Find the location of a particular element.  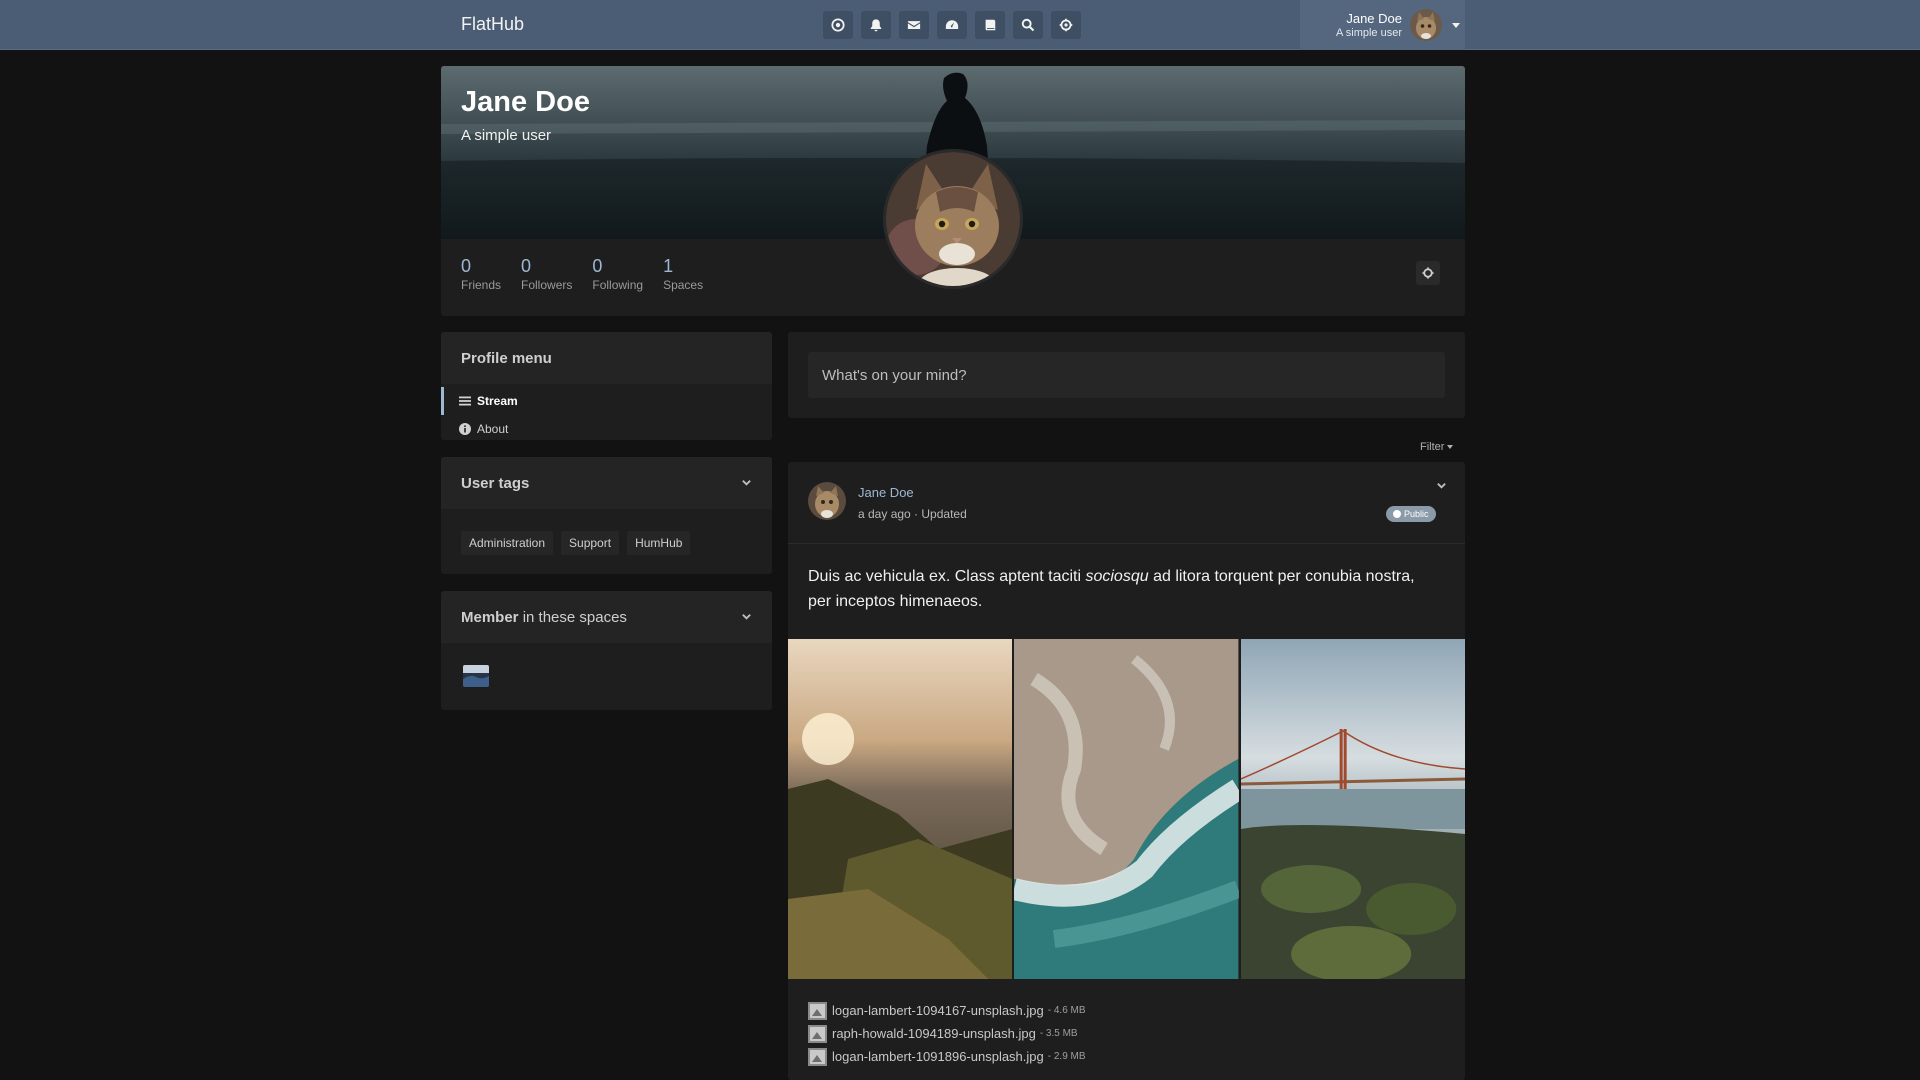

book-icon is located at coordinates (990, 25).